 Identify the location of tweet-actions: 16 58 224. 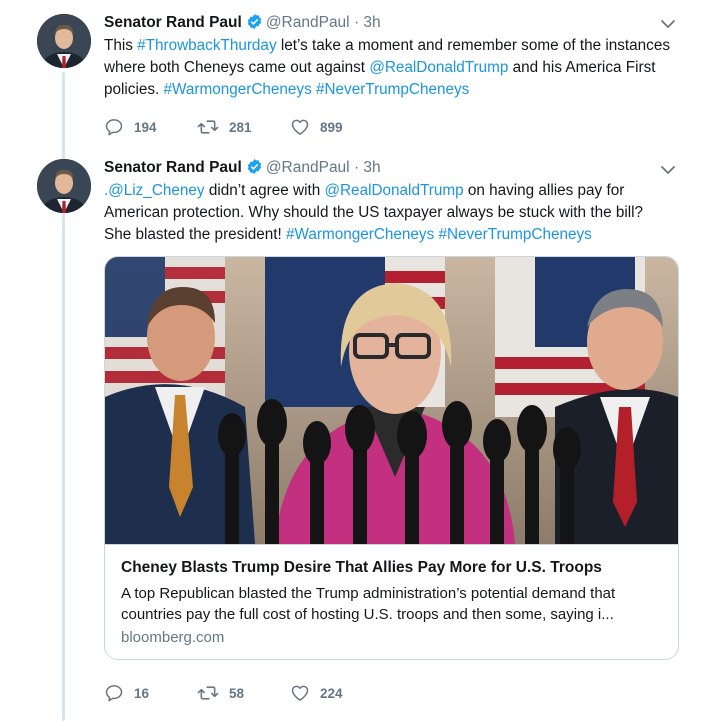
(223, 693).